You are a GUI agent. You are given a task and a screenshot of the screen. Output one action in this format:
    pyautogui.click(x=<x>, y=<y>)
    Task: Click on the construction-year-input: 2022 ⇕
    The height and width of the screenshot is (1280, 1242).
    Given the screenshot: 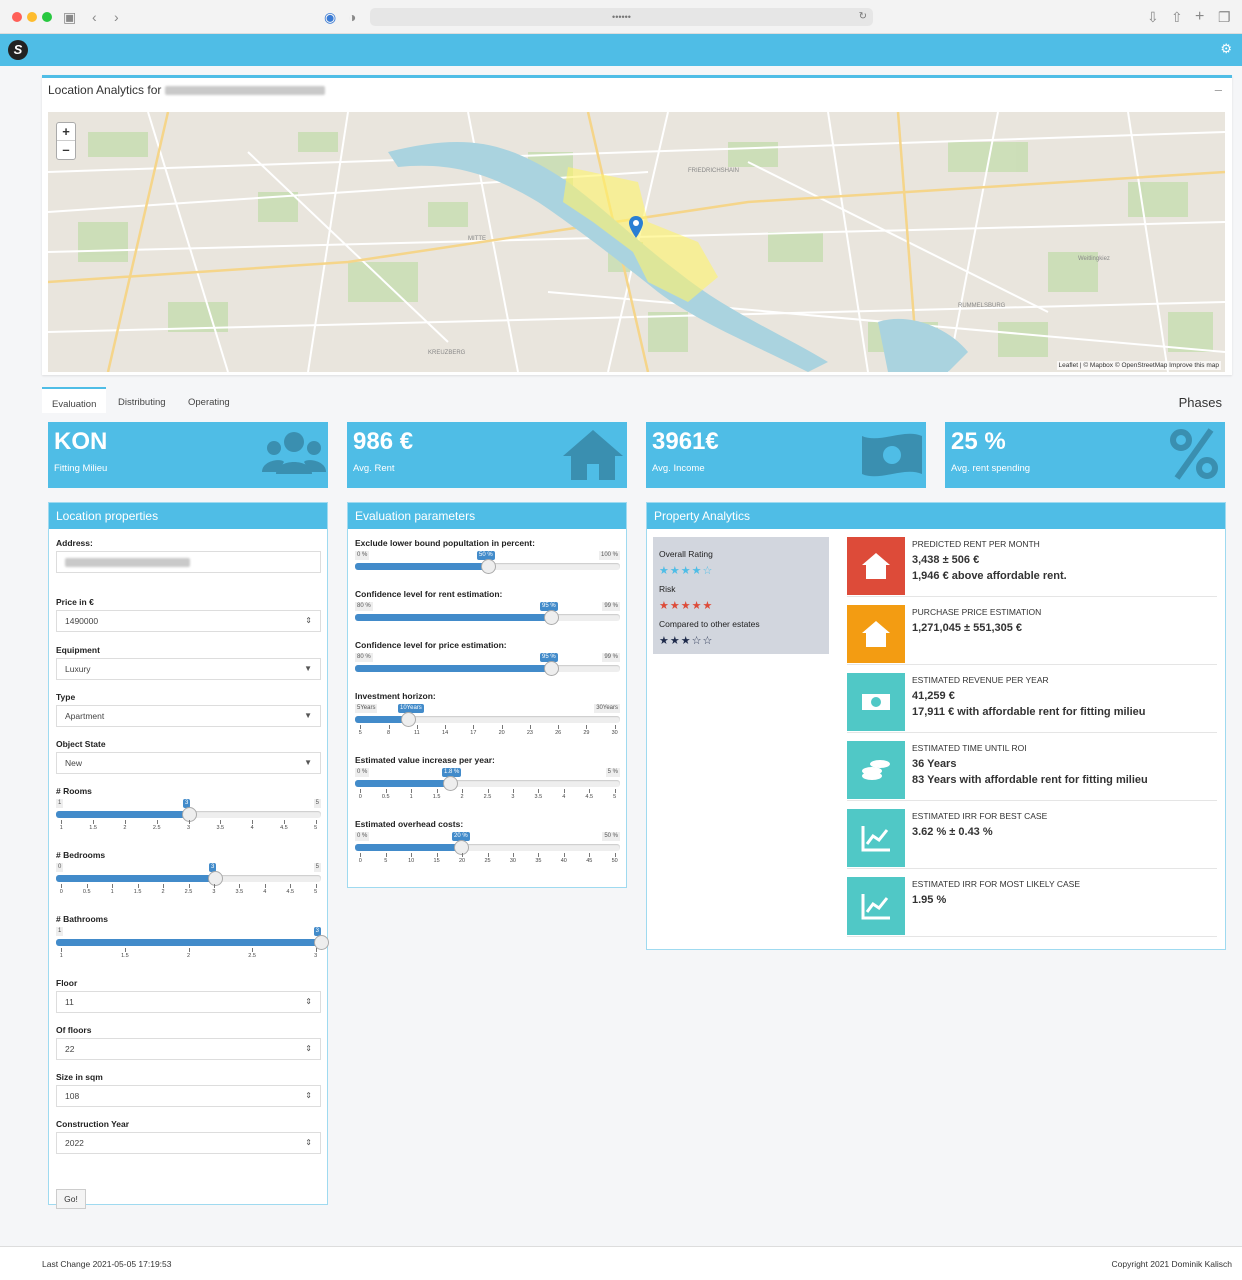 What is the action you would take?
    pyautogui.click(x=188, y=1143)
    